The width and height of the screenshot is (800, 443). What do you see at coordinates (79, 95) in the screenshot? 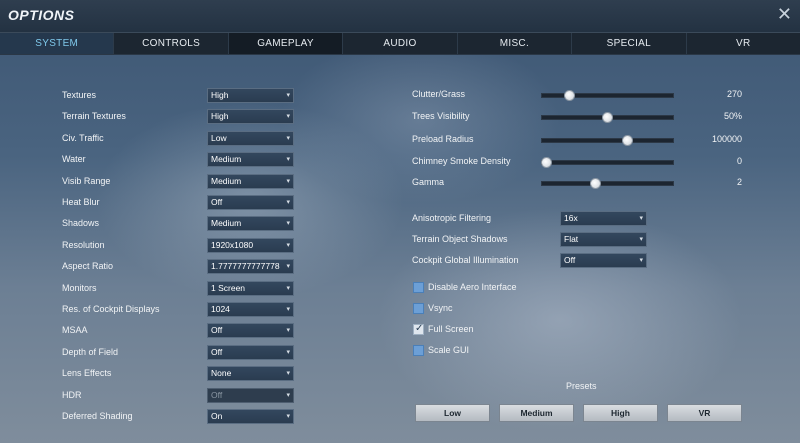
I see `textures-label: Textures` at bounding box center [79, 95].